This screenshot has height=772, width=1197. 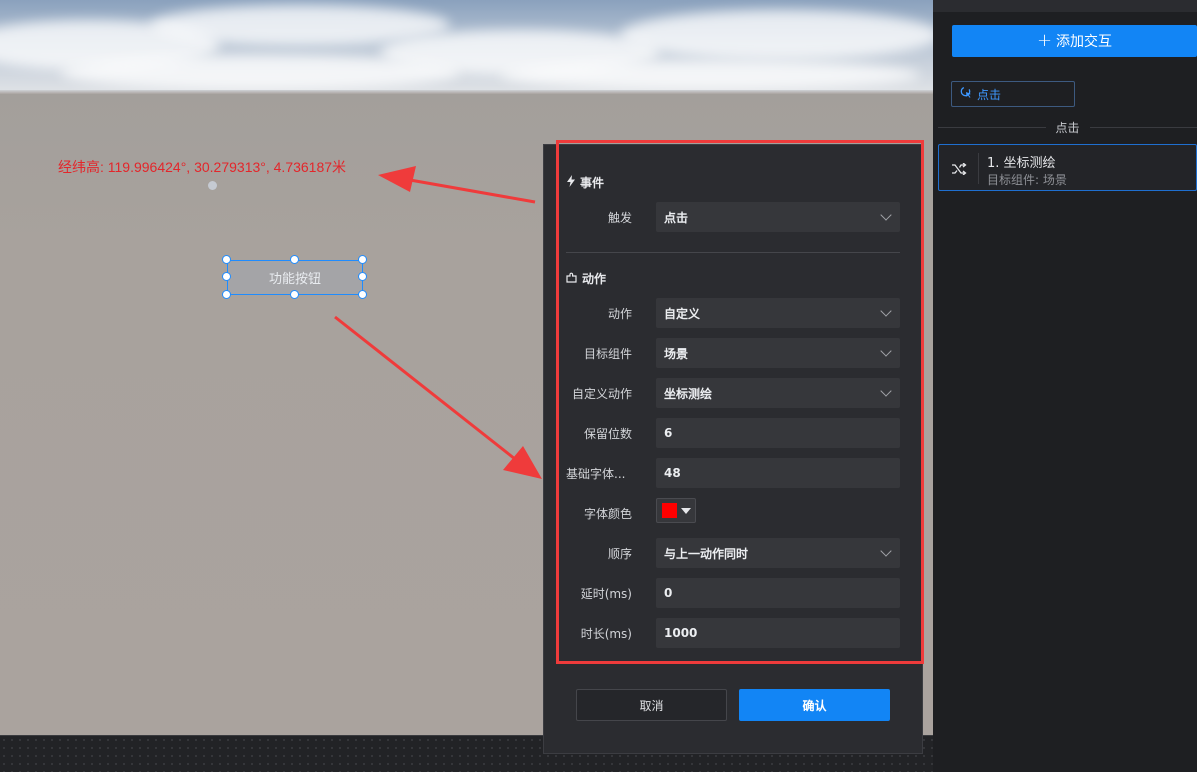 What do you see at coordinates (959, 168) in the screenshot?
I see `shuffle-icon` at bounding box center [959, 168].